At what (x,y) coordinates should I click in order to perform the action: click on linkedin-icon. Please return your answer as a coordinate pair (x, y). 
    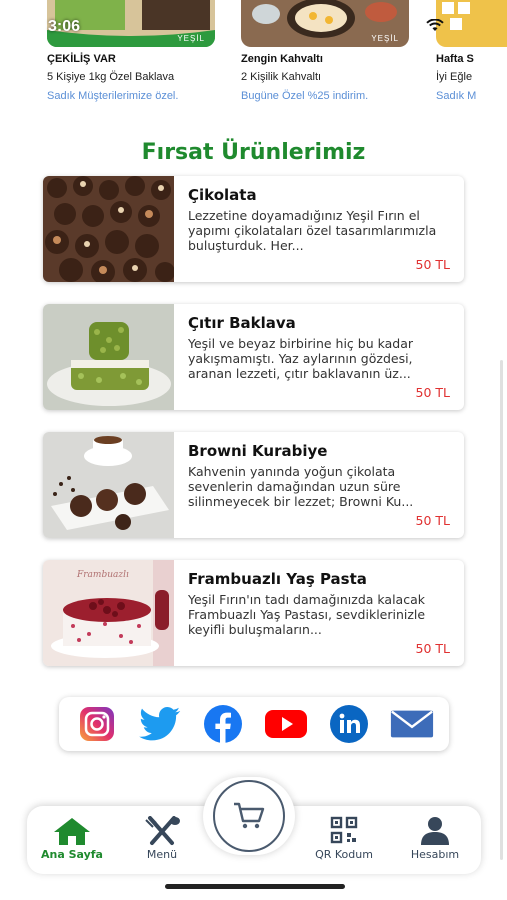
    Looking at the image, I should click on (349, 724).